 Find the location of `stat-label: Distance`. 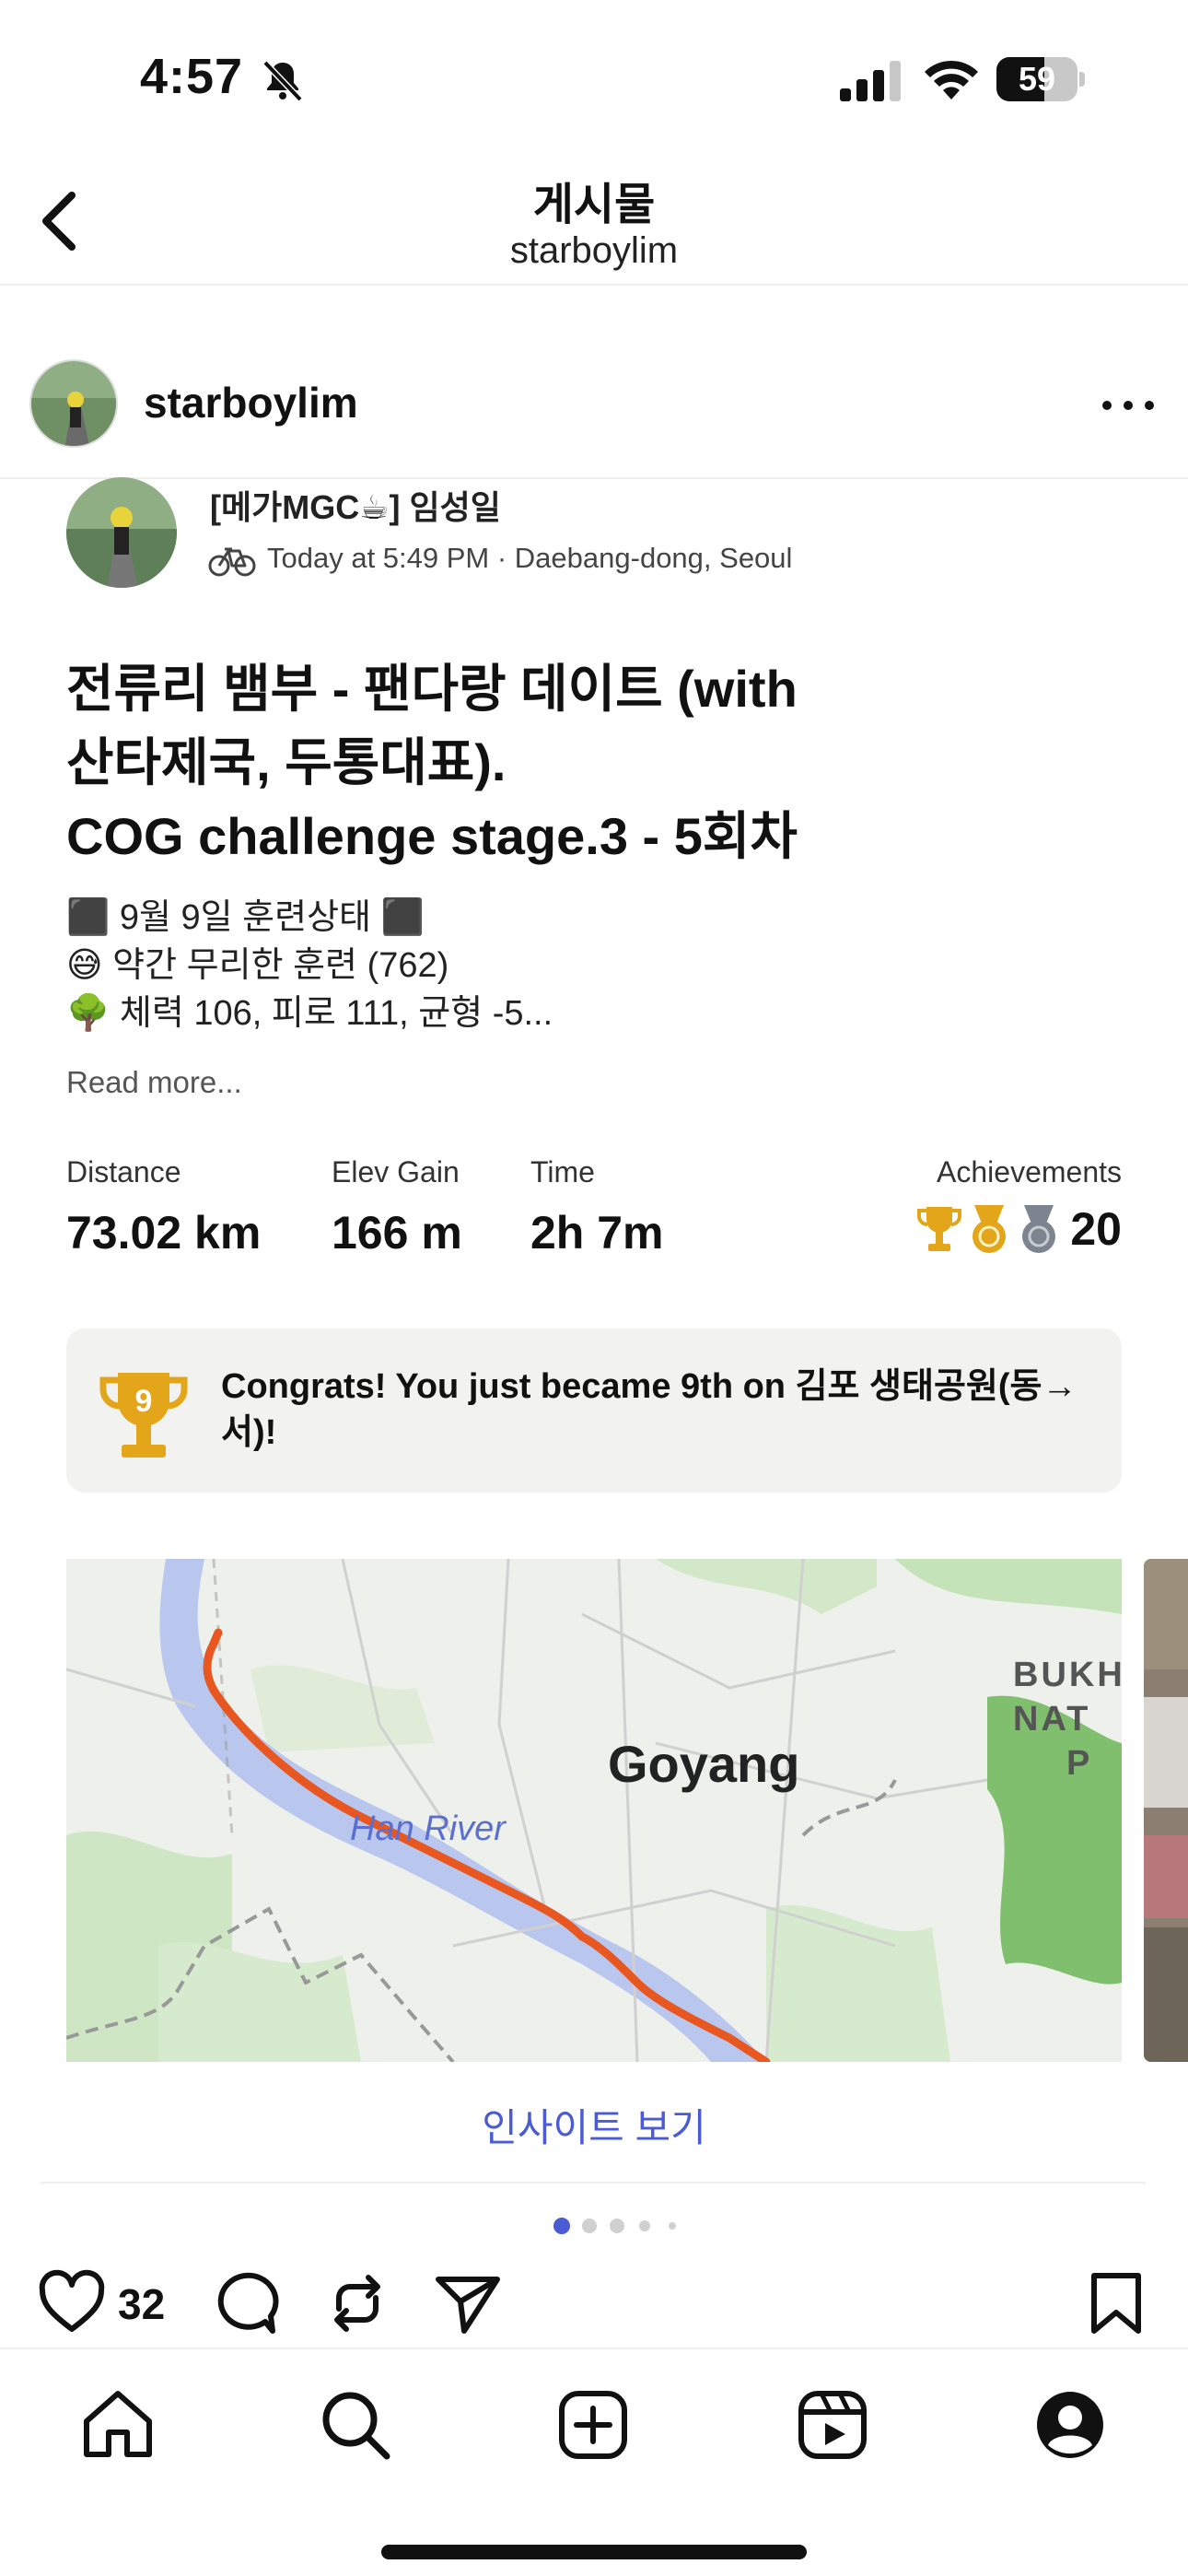

stat-label: Distance is located at coordinates (124, 1171).